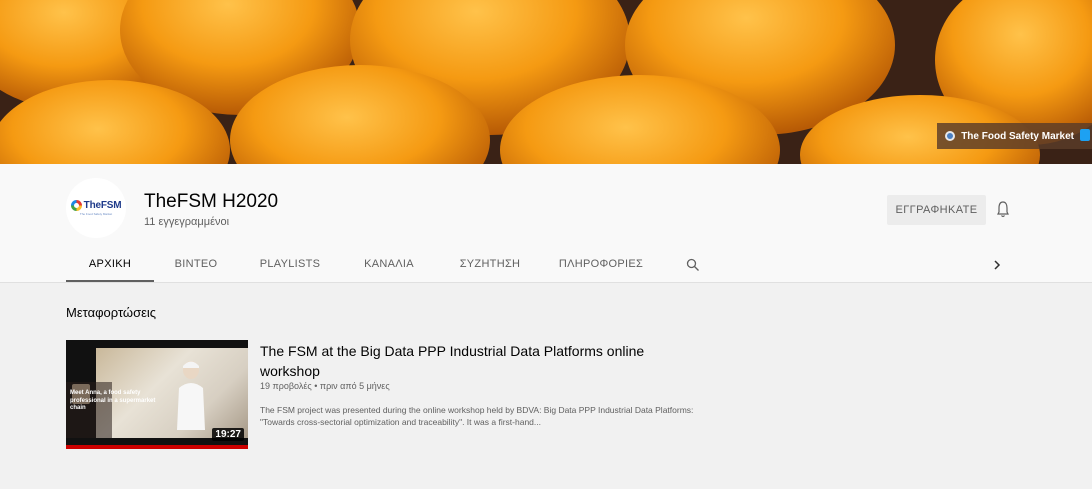 This screenshot has width=1092, height=489. What do you see at coordinates (76, 205) in the screenshot?
I see `fsm-logo-icon` at bounding box center [76, 205].